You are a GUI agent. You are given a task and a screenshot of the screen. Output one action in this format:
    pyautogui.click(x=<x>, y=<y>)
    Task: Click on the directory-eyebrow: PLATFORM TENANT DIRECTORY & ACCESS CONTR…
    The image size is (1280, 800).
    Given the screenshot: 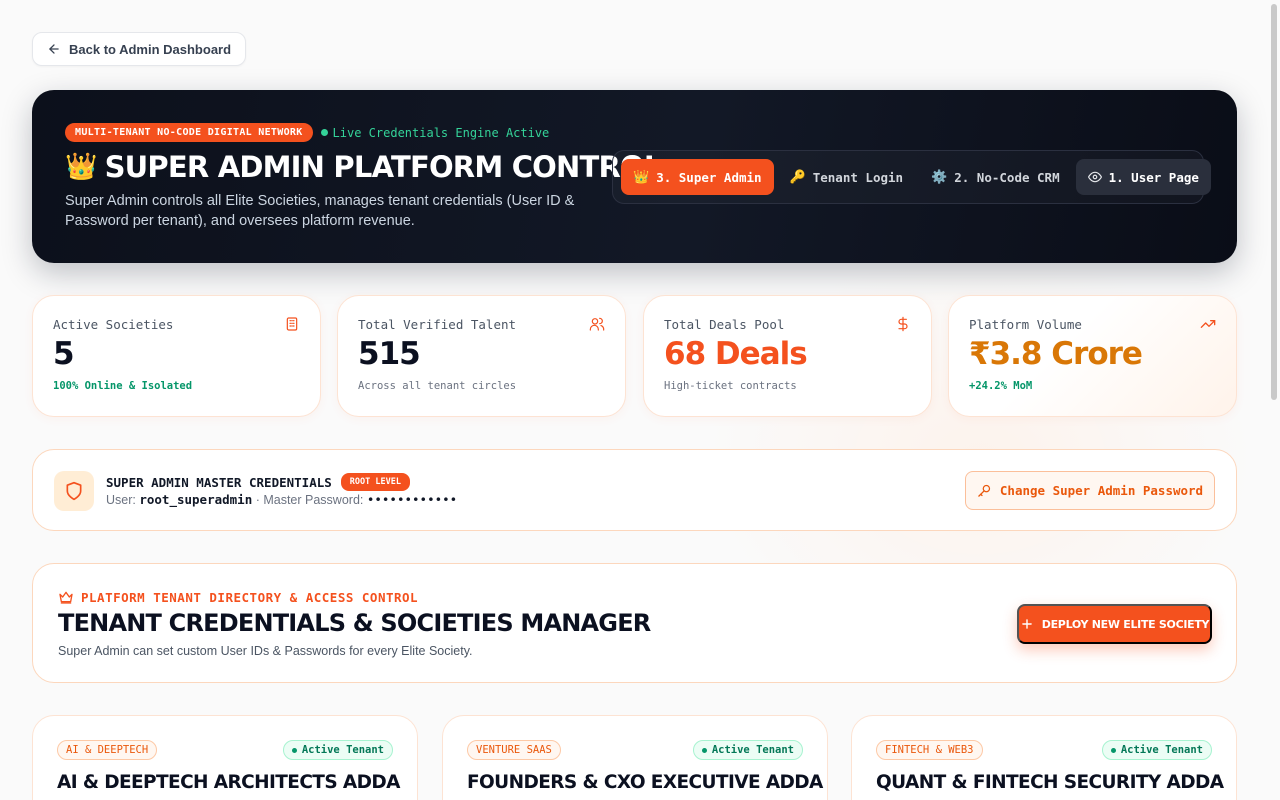 What is the action you would take?
    pyautogui.click(x=238, y=597)
    